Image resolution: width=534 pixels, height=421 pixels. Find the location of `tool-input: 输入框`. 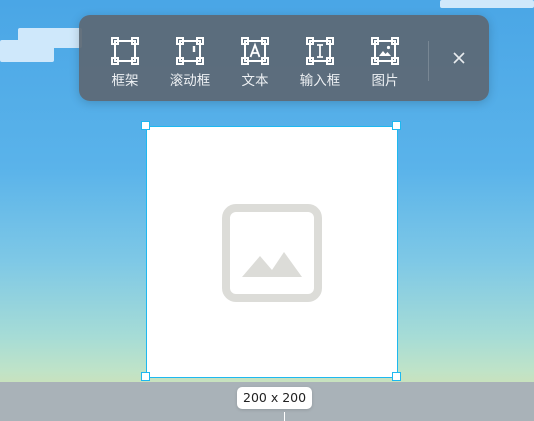

tool-input: 输入框 is located at coordinates (320, 58).